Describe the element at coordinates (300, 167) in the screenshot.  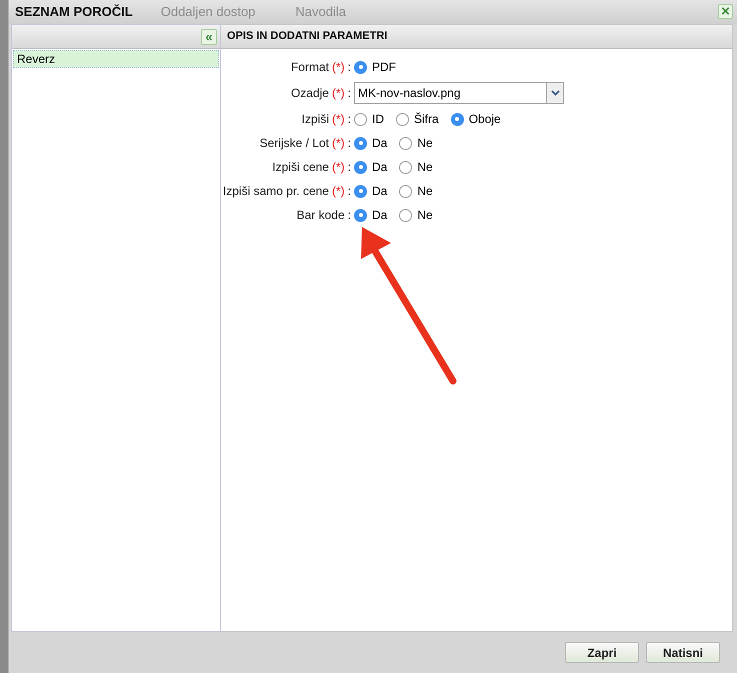
I see `field-label: Izpiši cene` at that location.